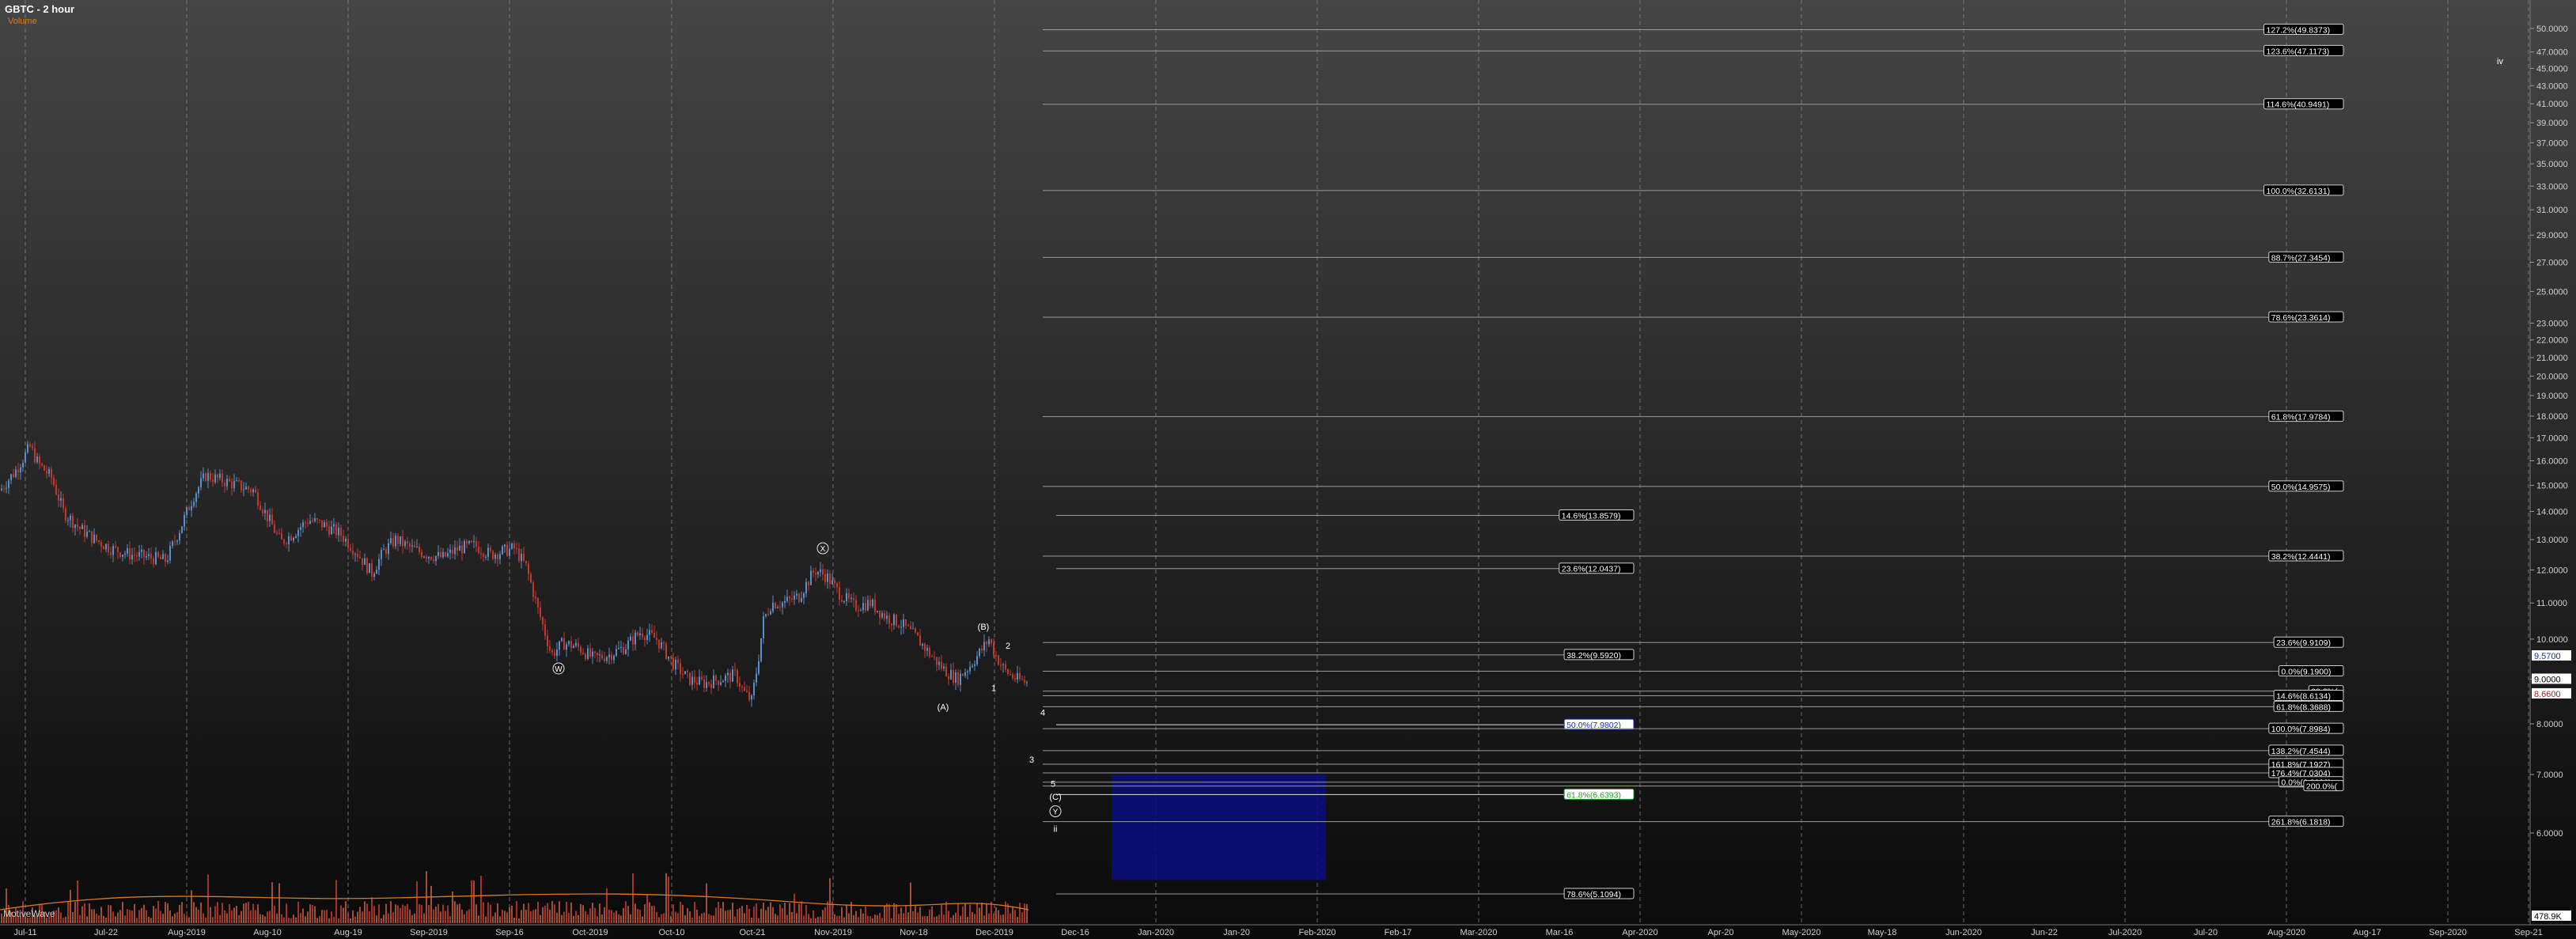  What do you see at coordinates (2206, 932) in the screenshot?
I see `x-tick-label: Jul-20` at bounding box center [2206, 932].